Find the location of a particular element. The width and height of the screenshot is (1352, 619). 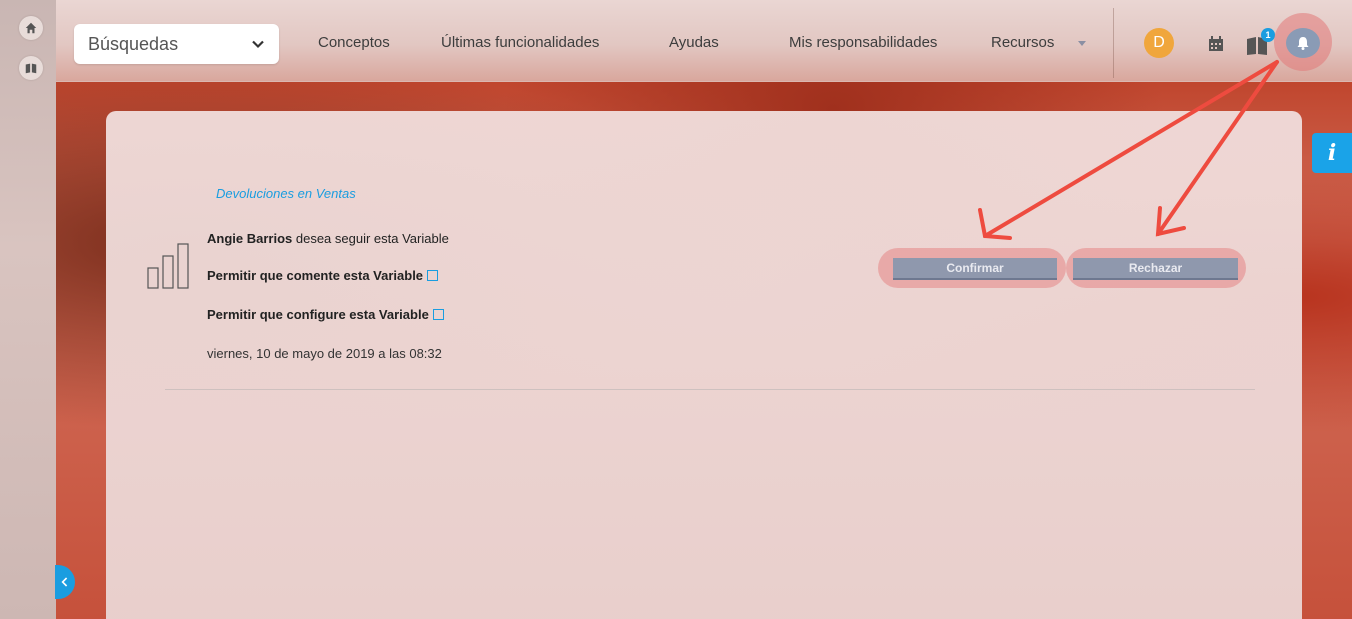

permission-configure-label: Permitir que configure esta Variable is located at coordinates (318, 314).